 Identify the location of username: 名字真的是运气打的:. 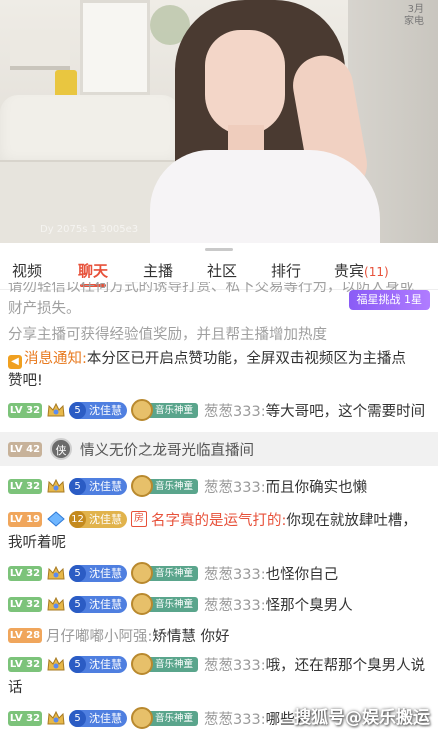
(218, 519).